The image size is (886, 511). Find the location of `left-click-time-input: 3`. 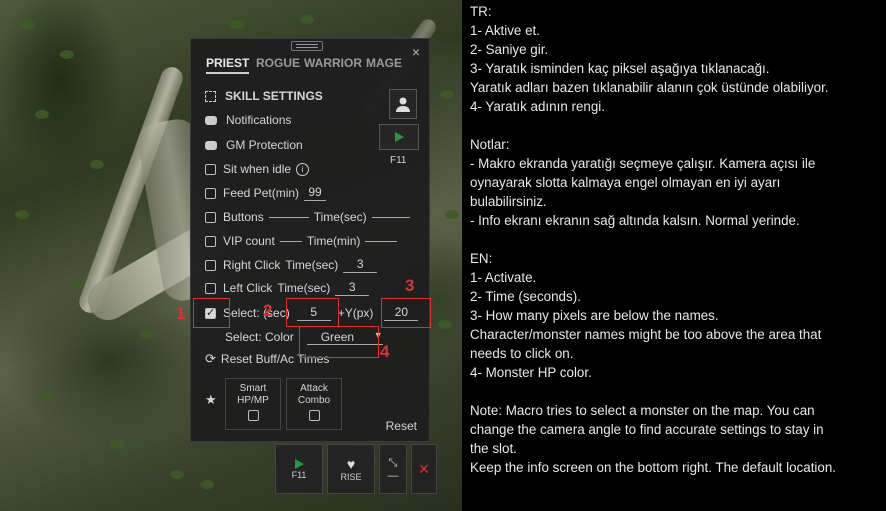

left-click-time-input: 3 is located at coordinates (352, 288).